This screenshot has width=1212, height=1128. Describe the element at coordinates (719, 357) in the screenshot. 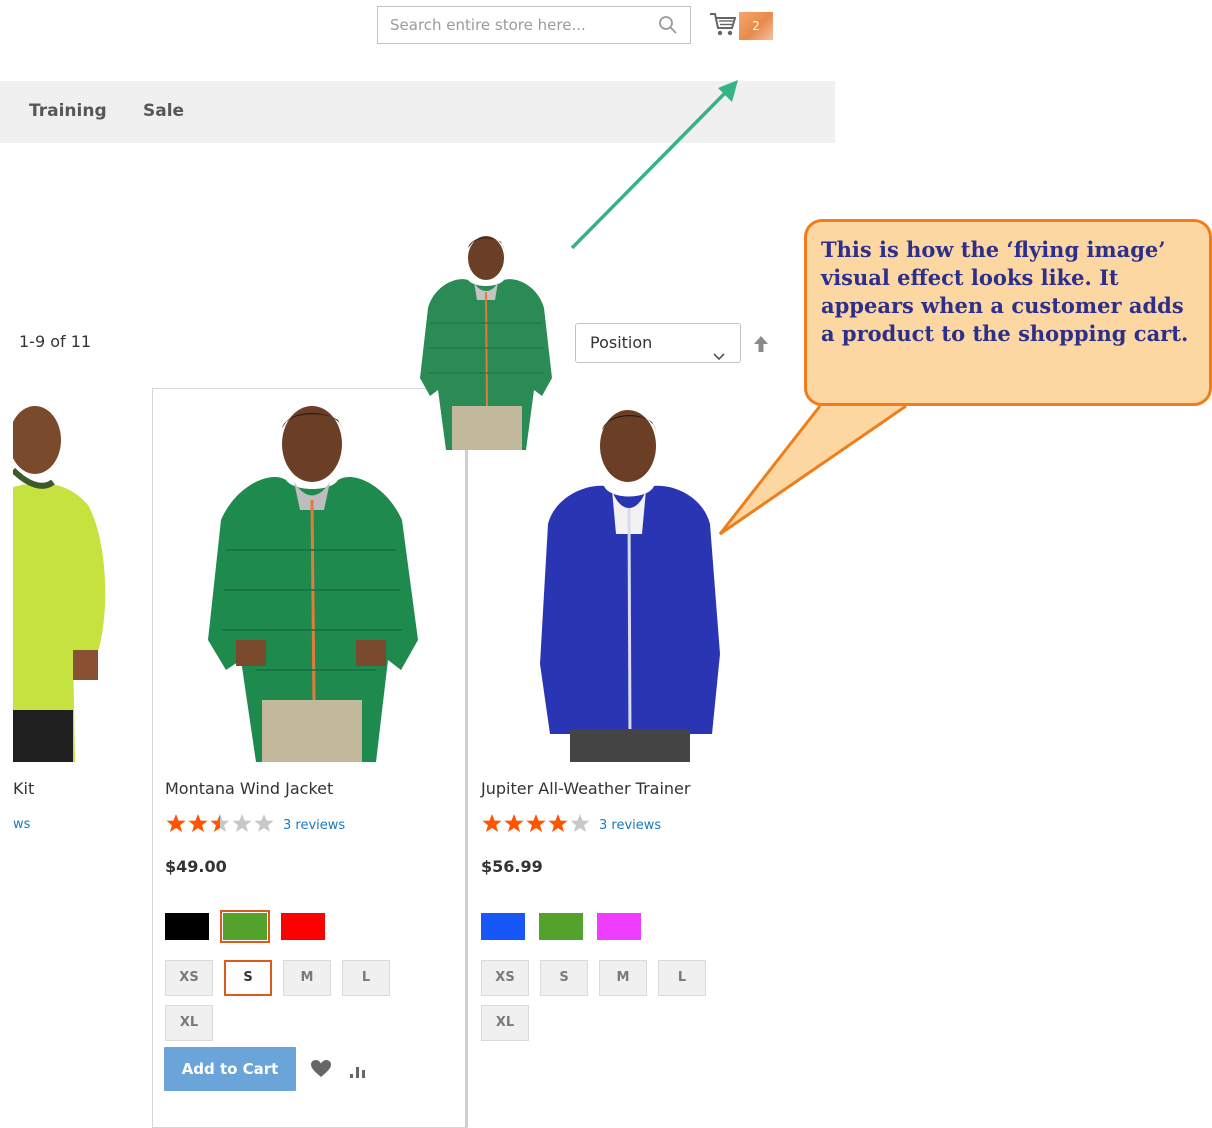

I see `chevron-down-icon` at that location.